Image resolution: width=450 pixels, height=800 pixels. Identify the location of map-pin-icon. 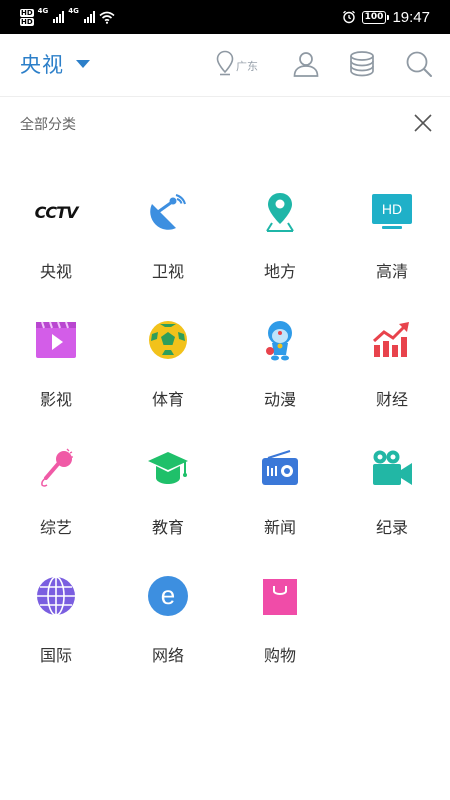
(280, 212).